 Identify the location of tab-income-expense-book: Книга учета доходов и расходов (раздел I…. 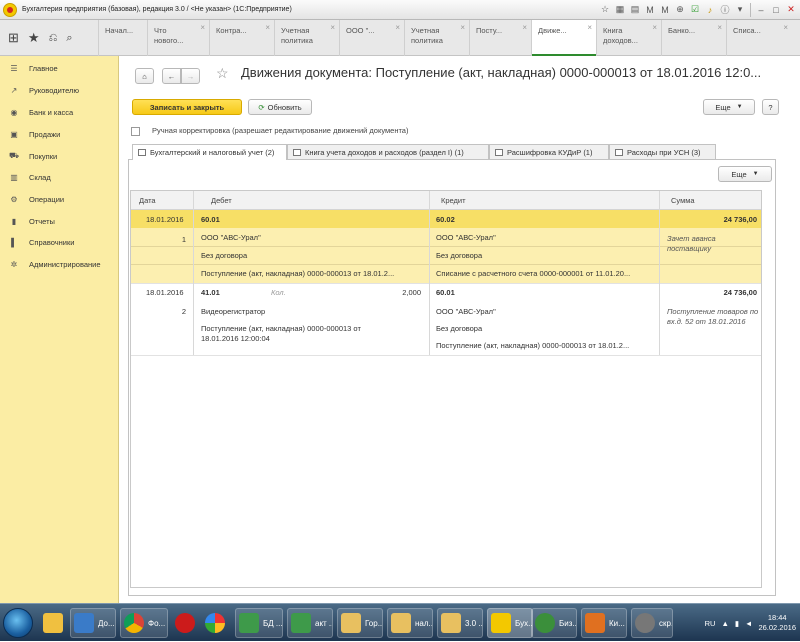
(388, 151).